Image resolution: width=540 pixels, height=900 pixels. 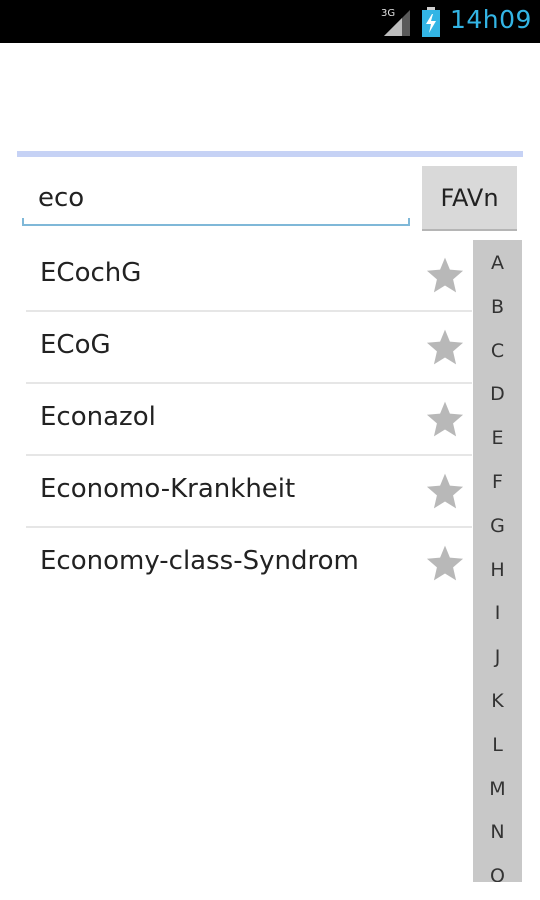 I want to click on list-item-label: Econazol, so click(x=98, y=417).